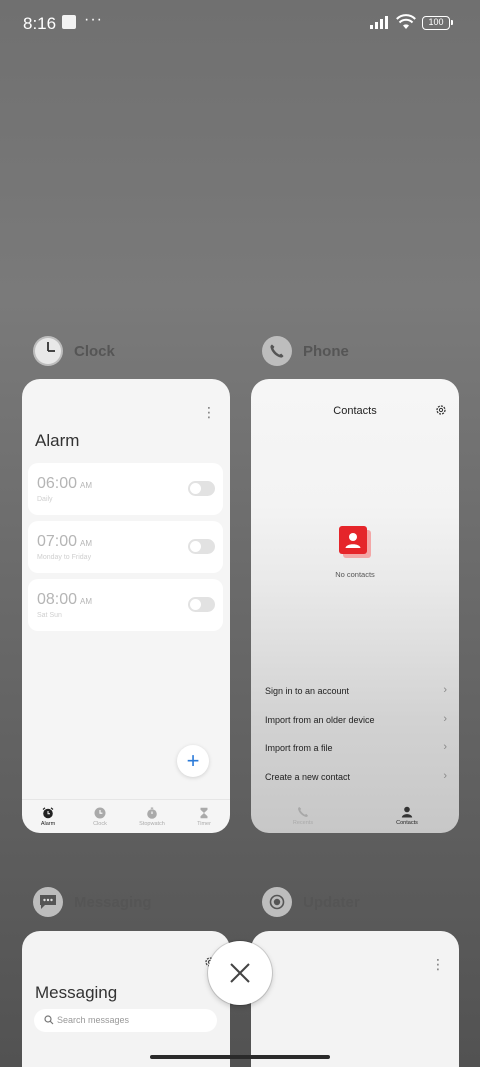  Describe the element at coordinates (355, 574) in the screenshot. I see `empty-state-text: No contacts` at that location.